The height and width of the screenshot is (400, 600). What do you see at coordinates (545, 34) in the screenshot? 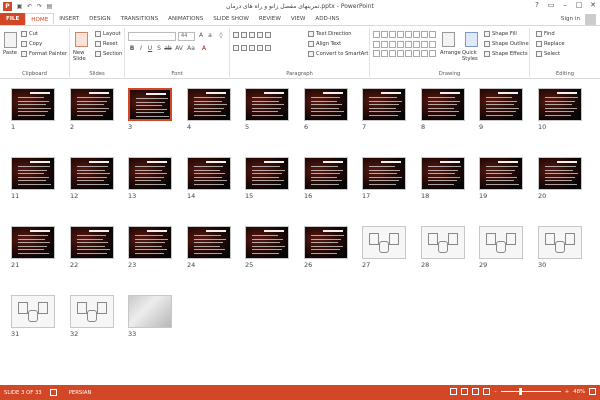
I see `find-button: Find` at bounding box center [545, 34].